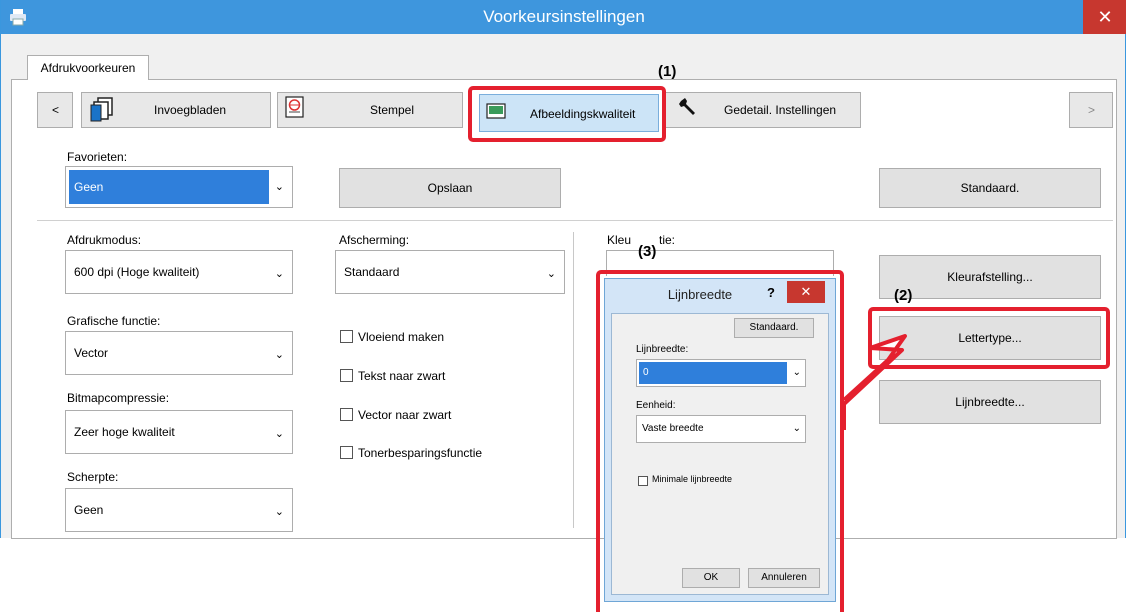 This screenshot has width=1126, height=612. Describe the element at coordinates (88, 67) in the screenshot. I see `tab-afdrukvoorkeuren: Afdrukvoorkeuren` at that location.